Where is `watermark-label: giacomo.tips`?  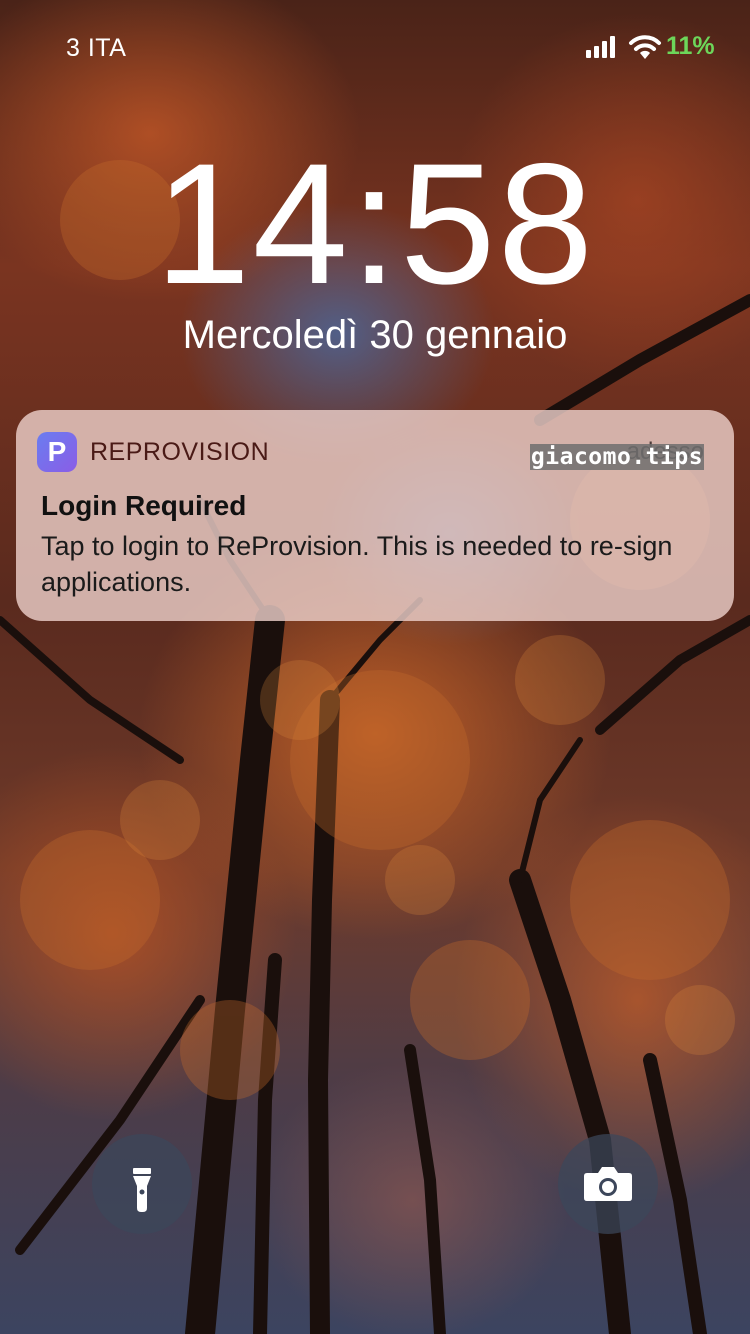 watermark-label: giacomo.tips is located at coordinates (617, 457).